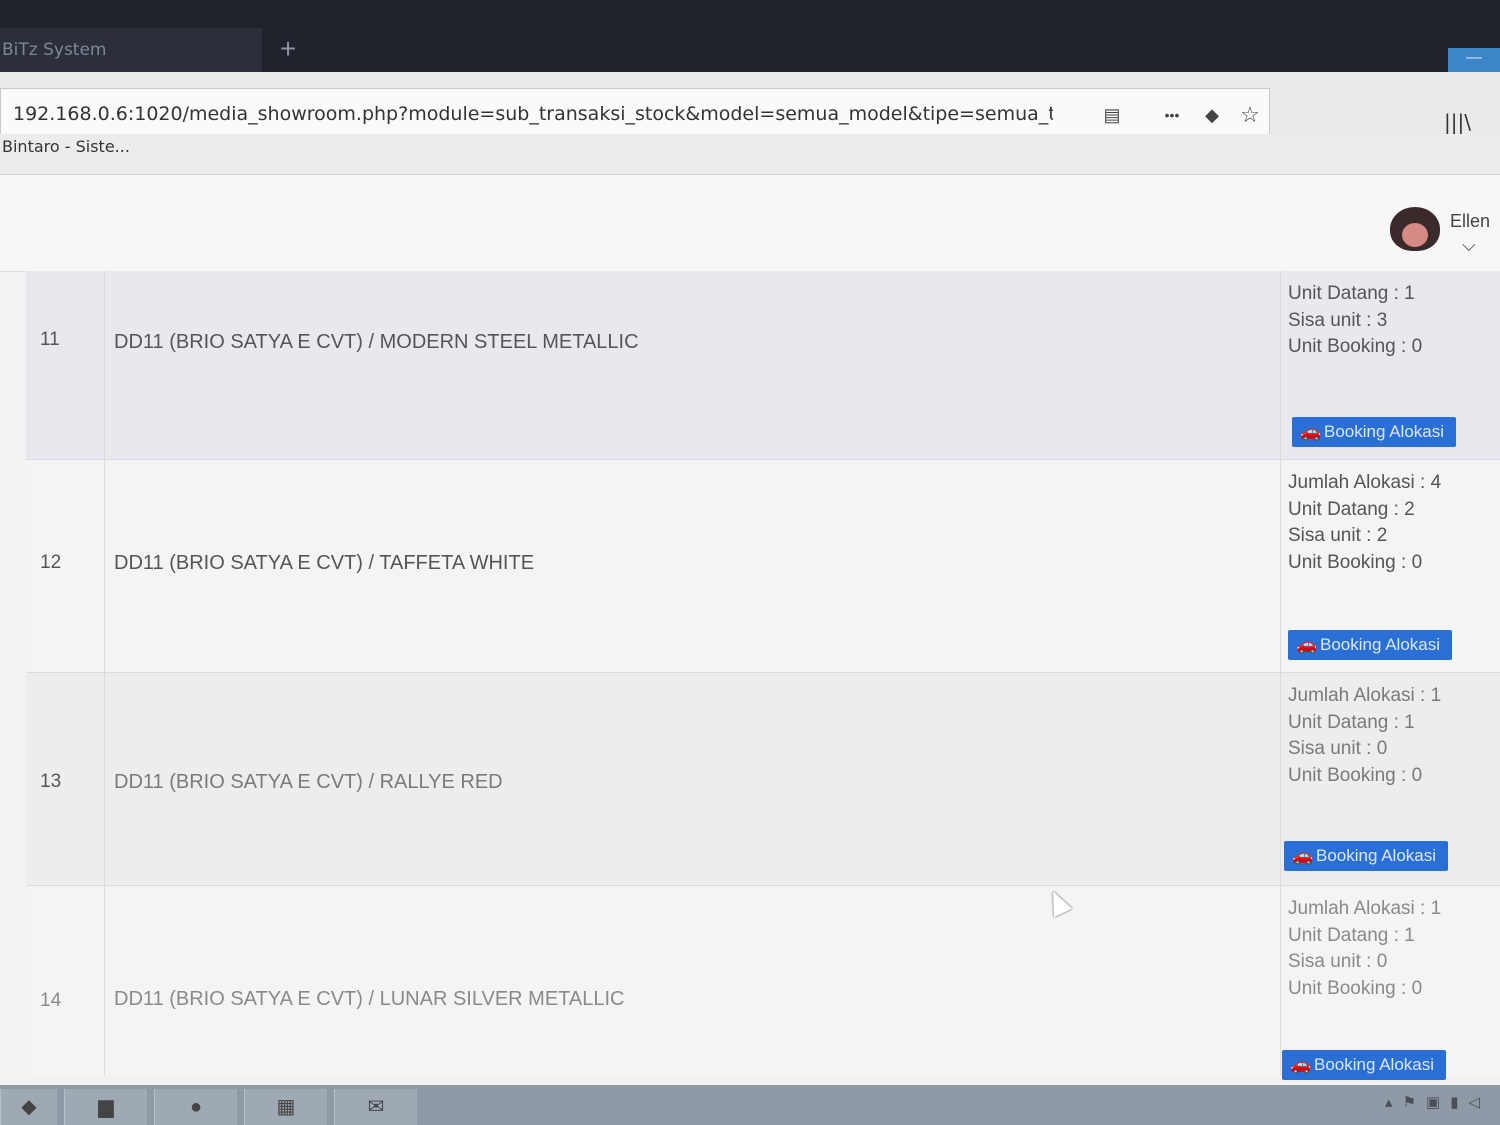  I want to click on tab-title: BiTz System, so click(54, 50).